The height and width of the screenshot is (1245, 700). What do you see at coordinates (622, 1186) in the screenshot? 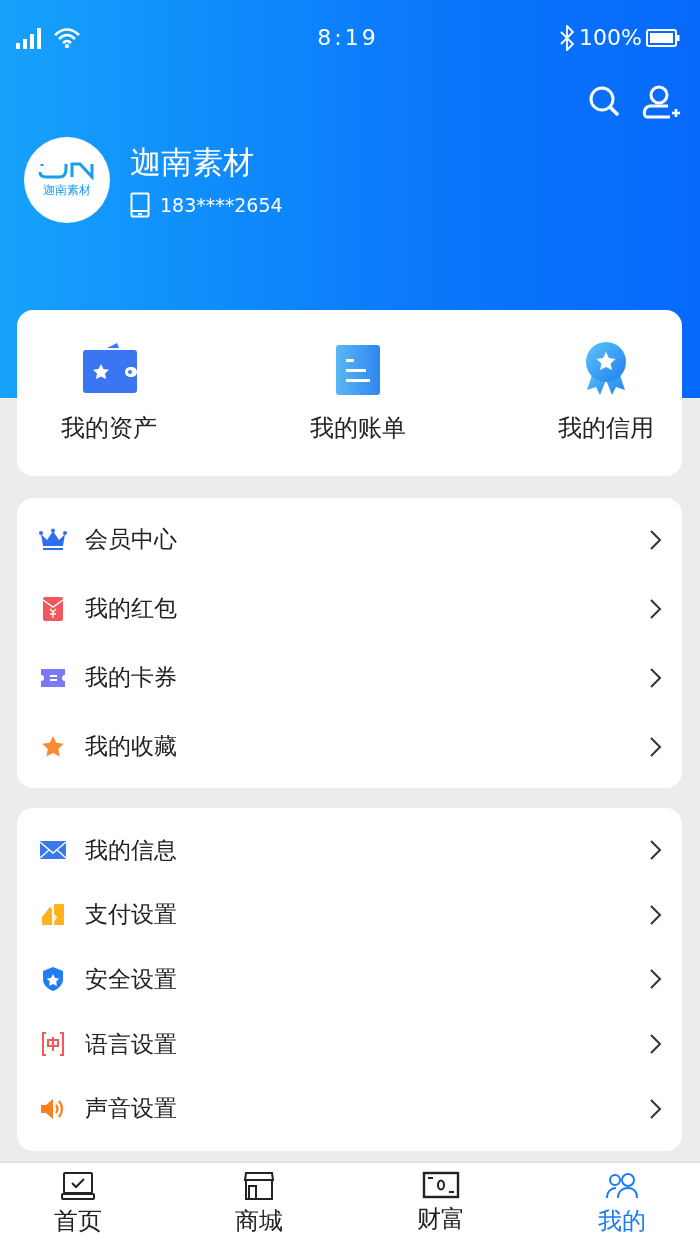
I see `people-icon` at bounding box center [622, 1186].